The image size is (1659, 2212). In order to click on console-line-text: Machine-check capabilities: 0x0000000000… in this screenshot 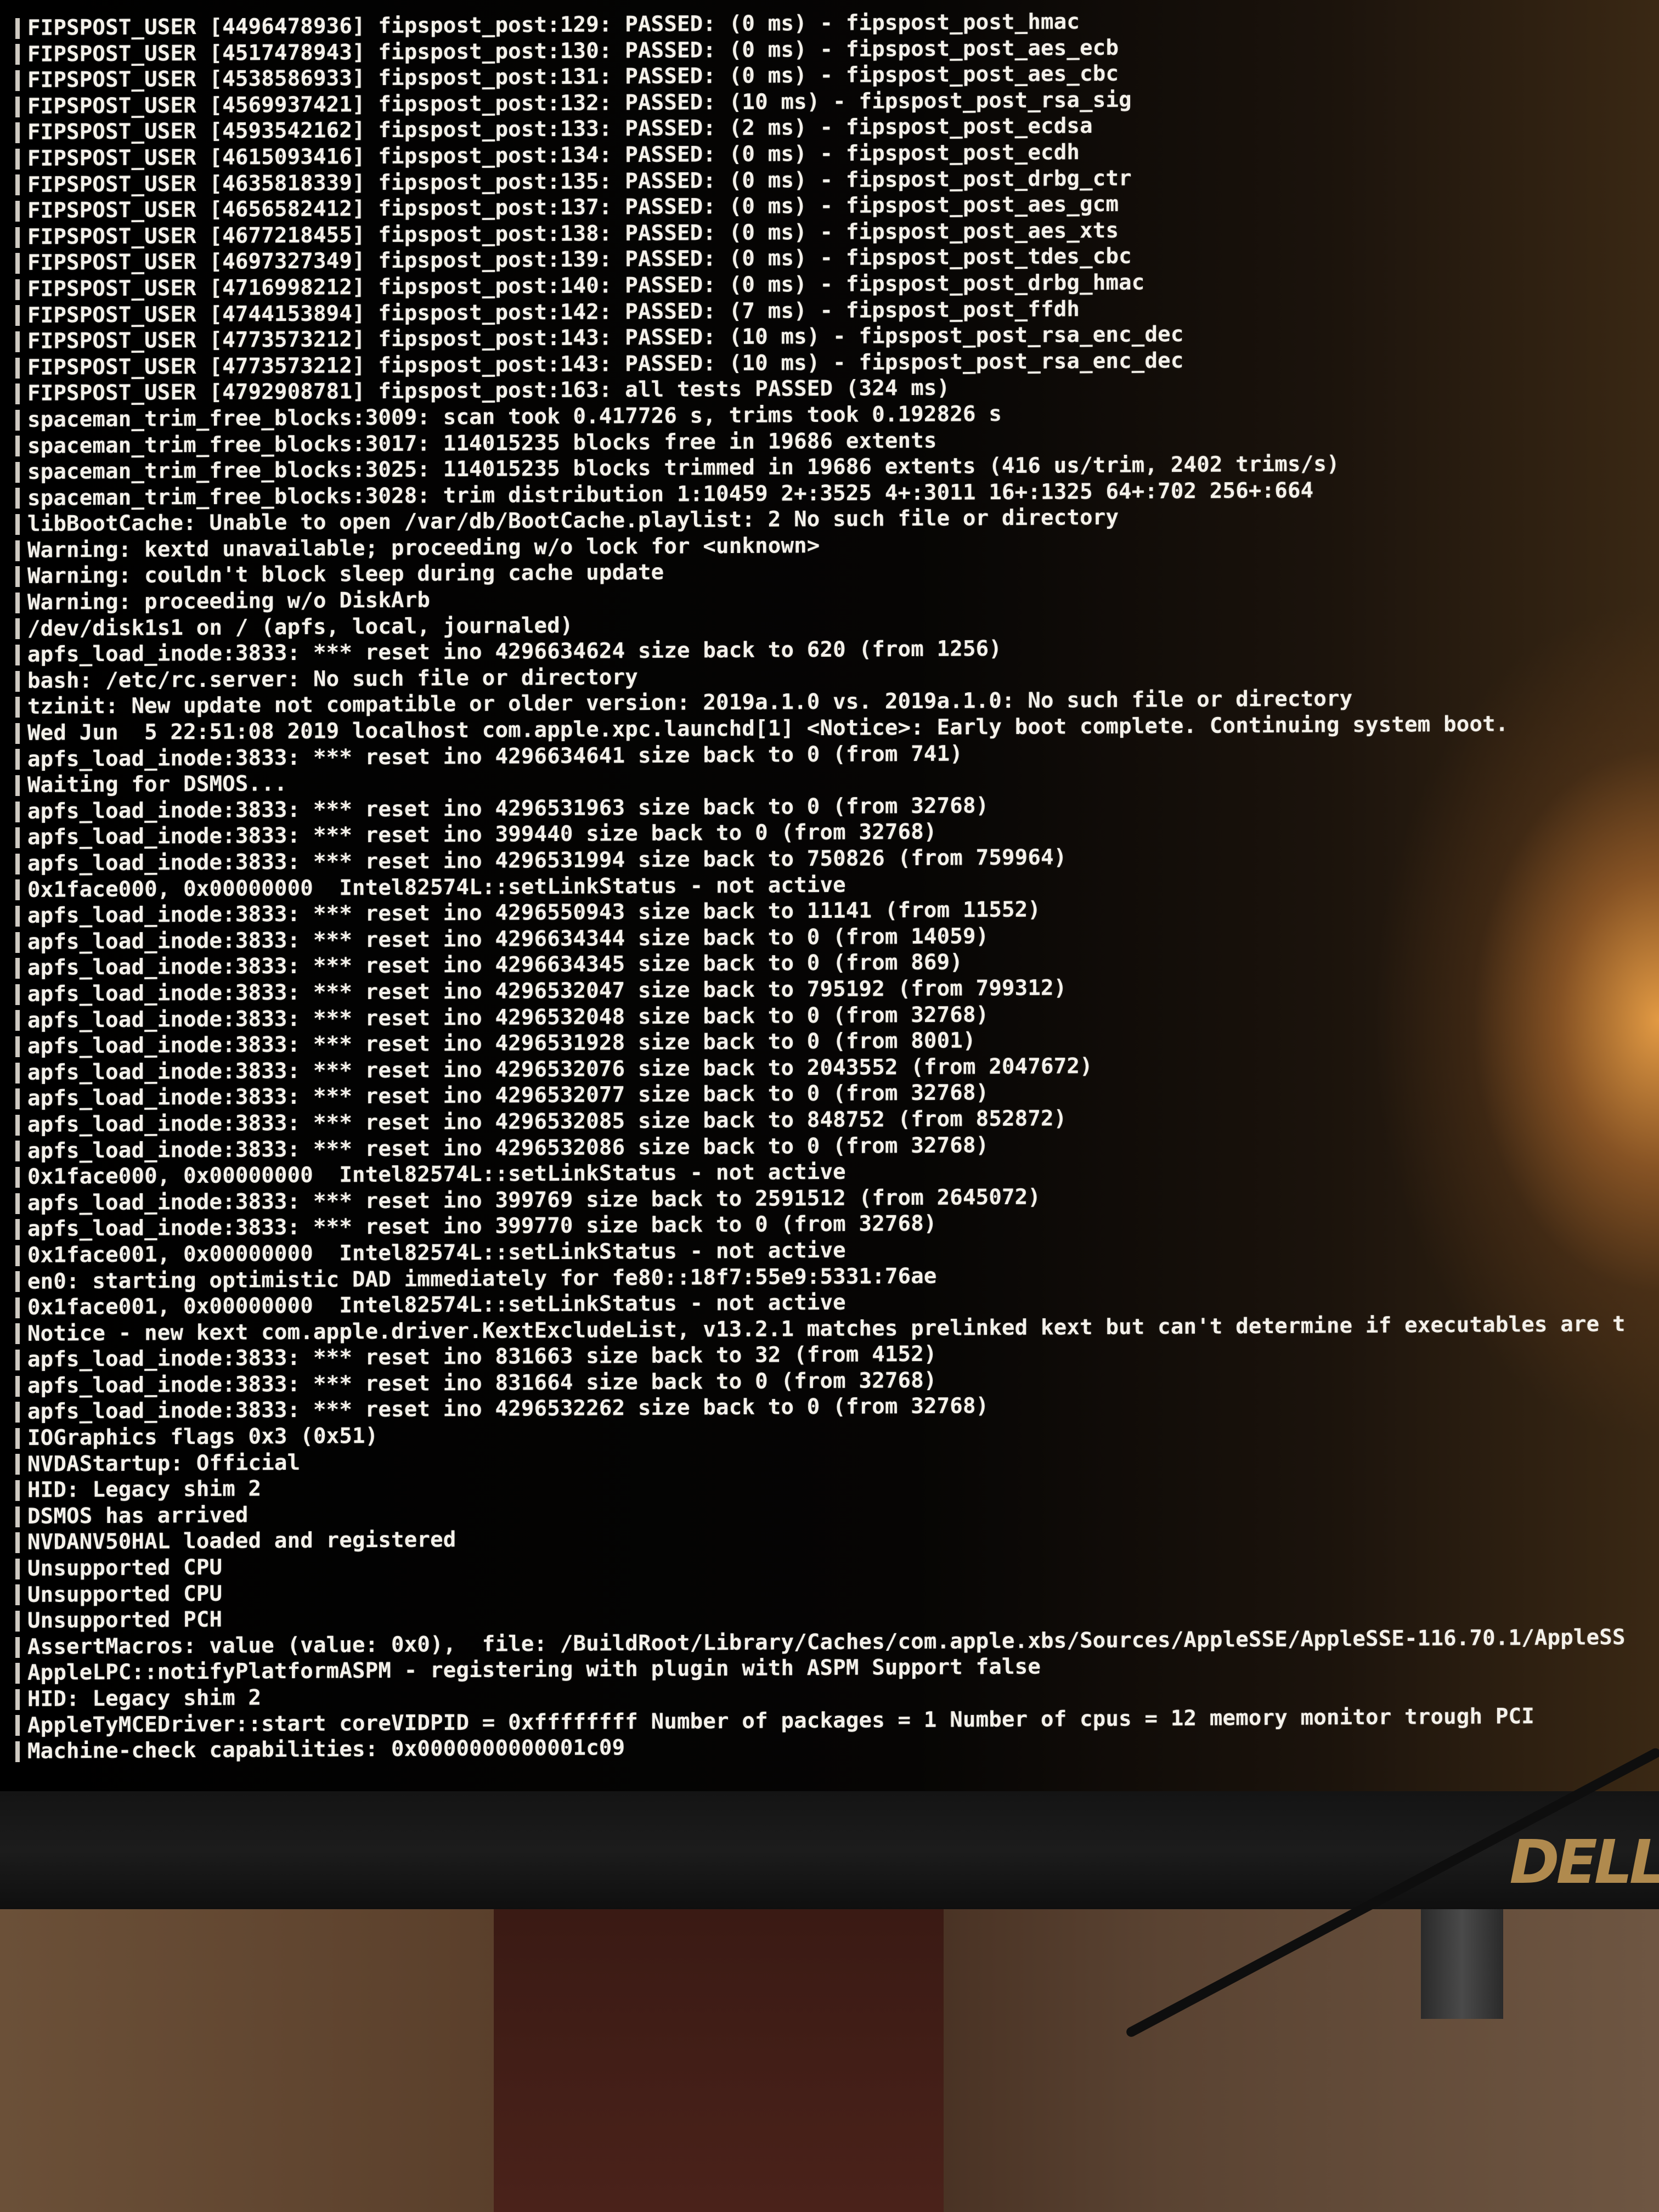, I will do `click(326, 1750)`.